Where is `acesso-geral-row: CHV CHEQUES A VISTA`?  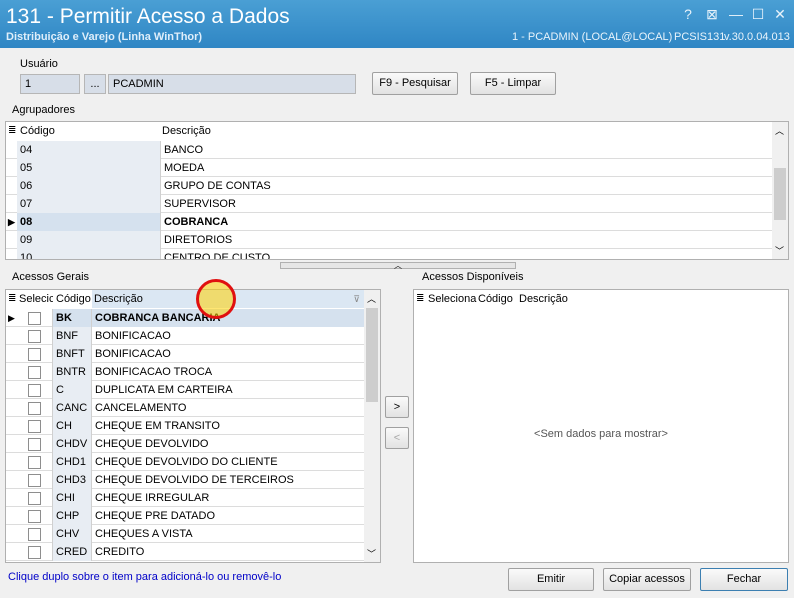 acesso-geral-row: CHV CHEQUES A VISTA is located at coordinates (185, 534).